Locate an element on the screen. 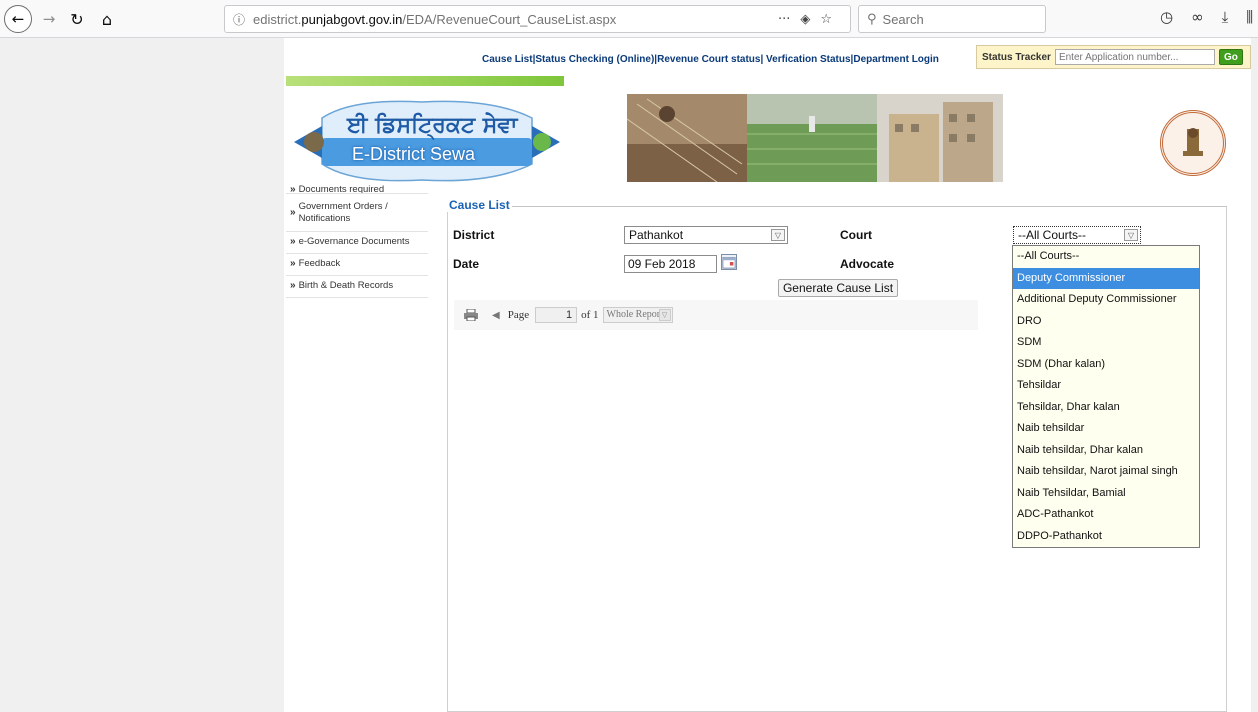 The height and width of the screenshot is (712, 1258). e-district-logo: ਈ ਡਿਸਟ੍ਰਿਕਟ ਸੇਵਾ E-District Sewa is located at coordinates (427, 141).